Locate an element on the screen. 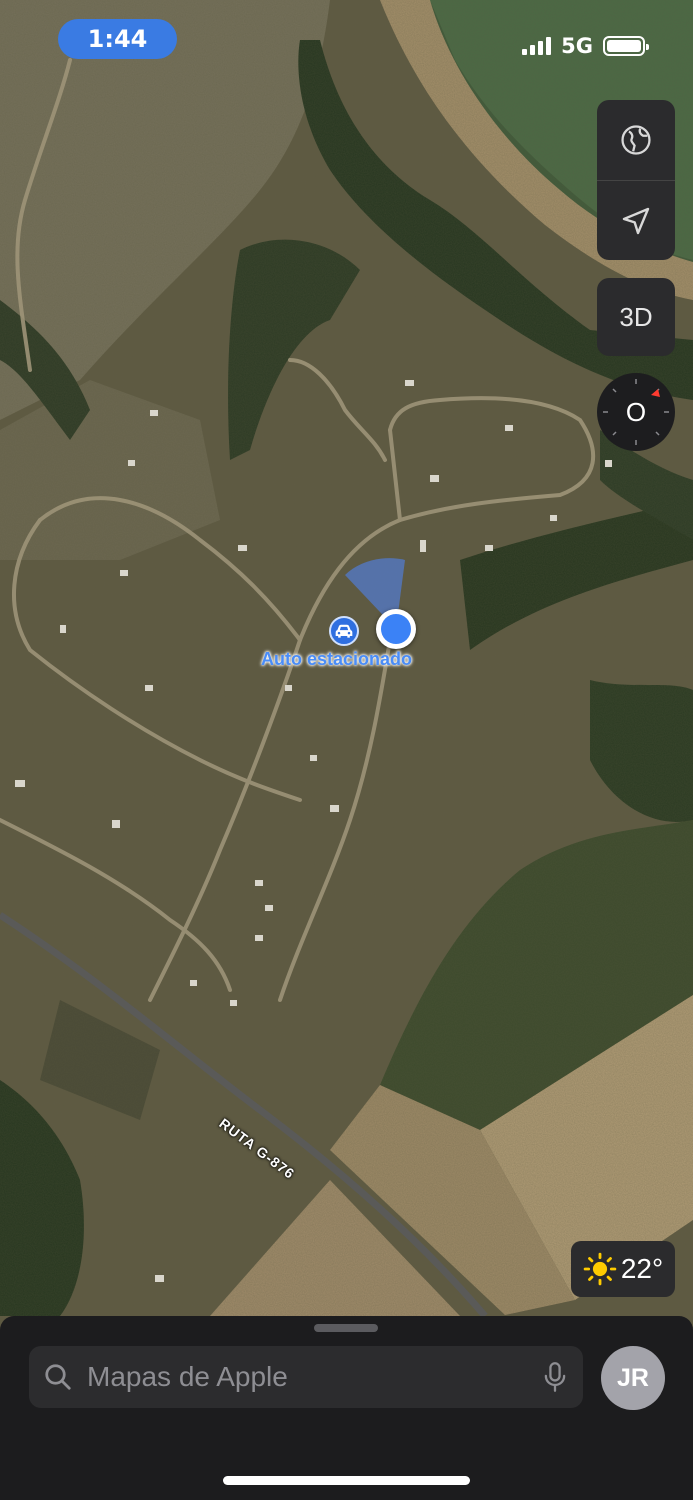 This screenshot has width=693, height=1500. user-location-dot is located at coordinates (396, 629).